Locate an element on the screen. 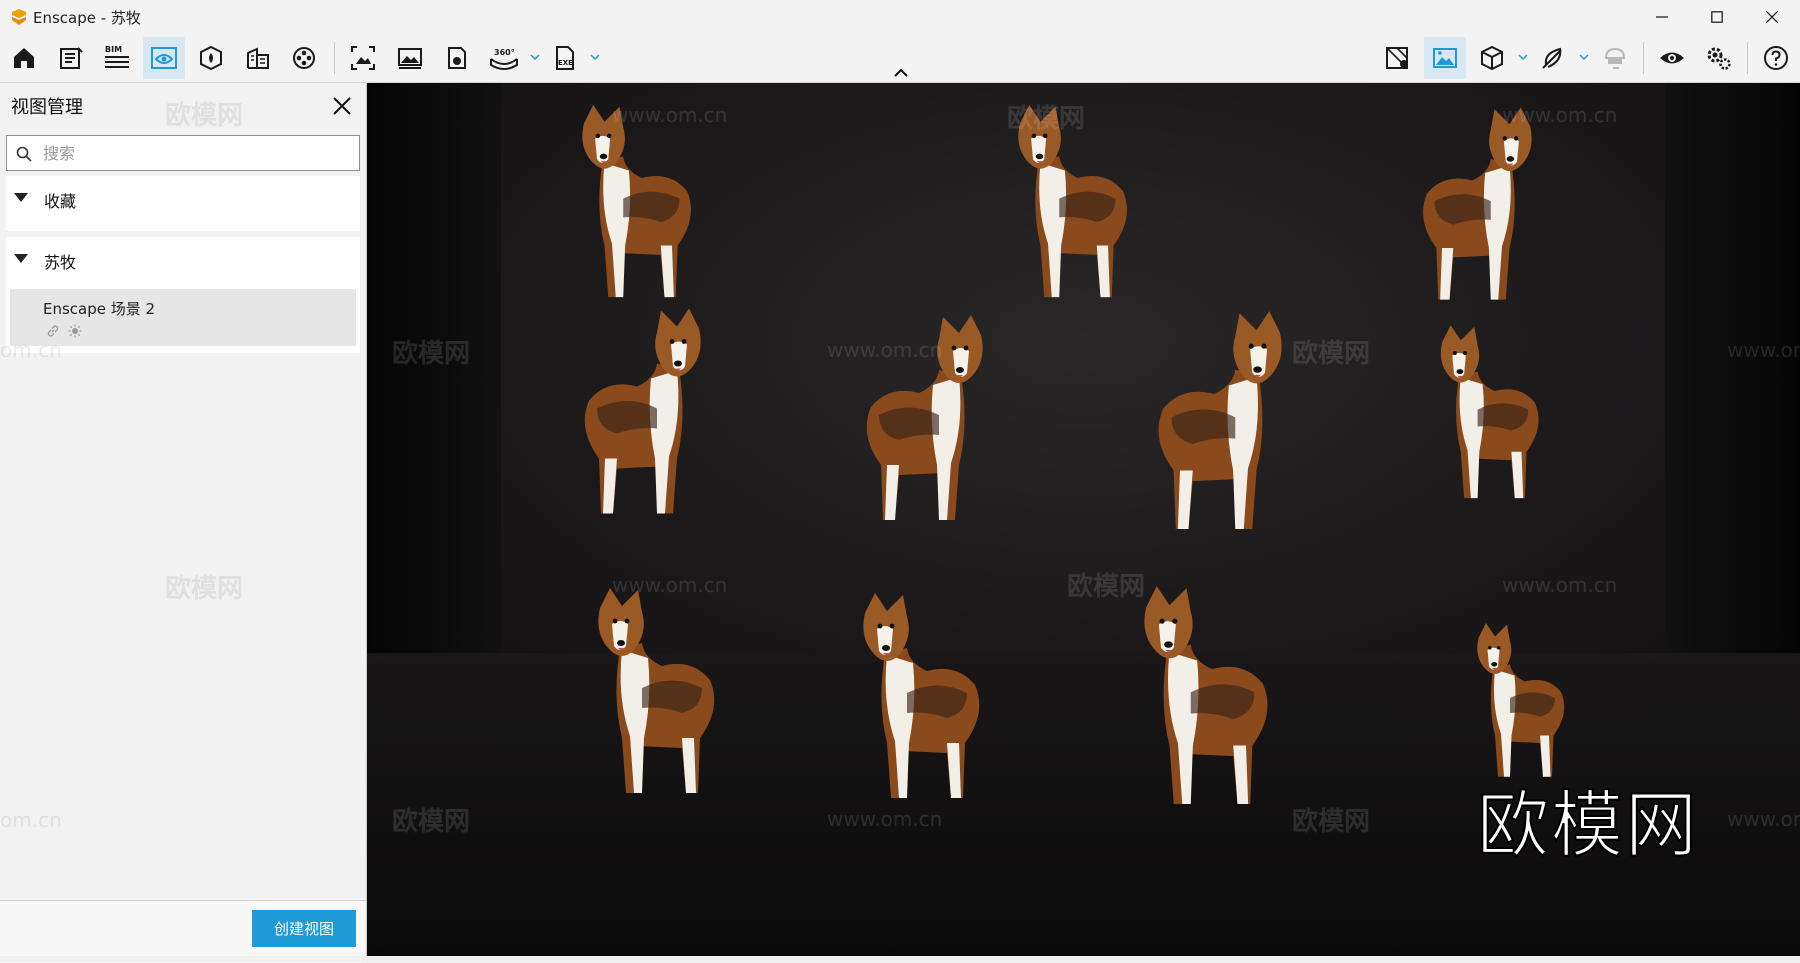  group-label: 收藏 is located at coordinates (60, 201).